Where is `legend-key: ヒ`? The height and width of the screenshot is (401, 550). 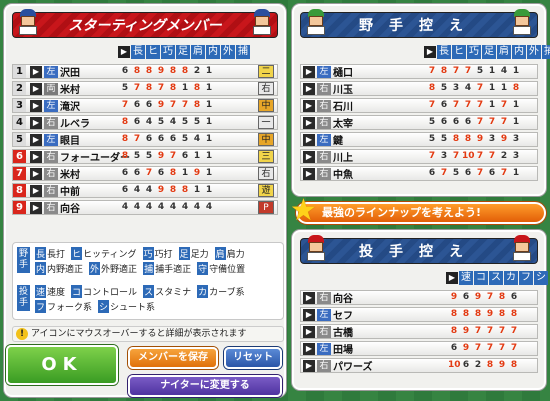
legend-key: ヒ is located at coordinates (77, 253).